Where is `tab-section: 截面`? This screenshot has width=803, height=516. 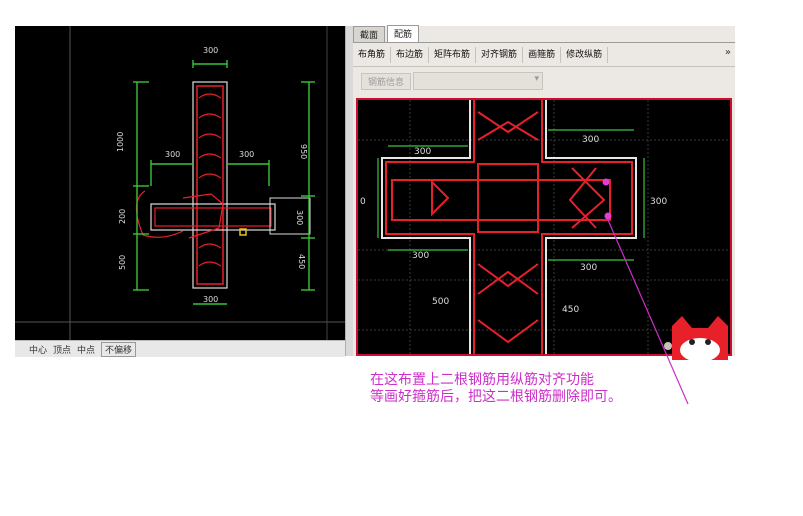
tab-section: 截面 is located at coordinates (369, 34).